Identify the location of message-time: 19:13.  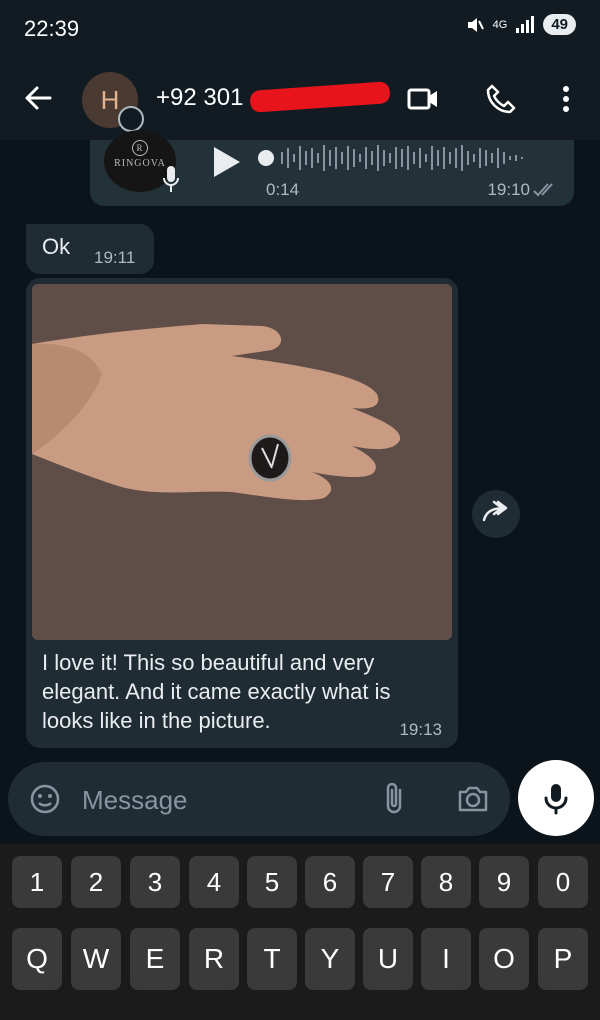
(420, 729).